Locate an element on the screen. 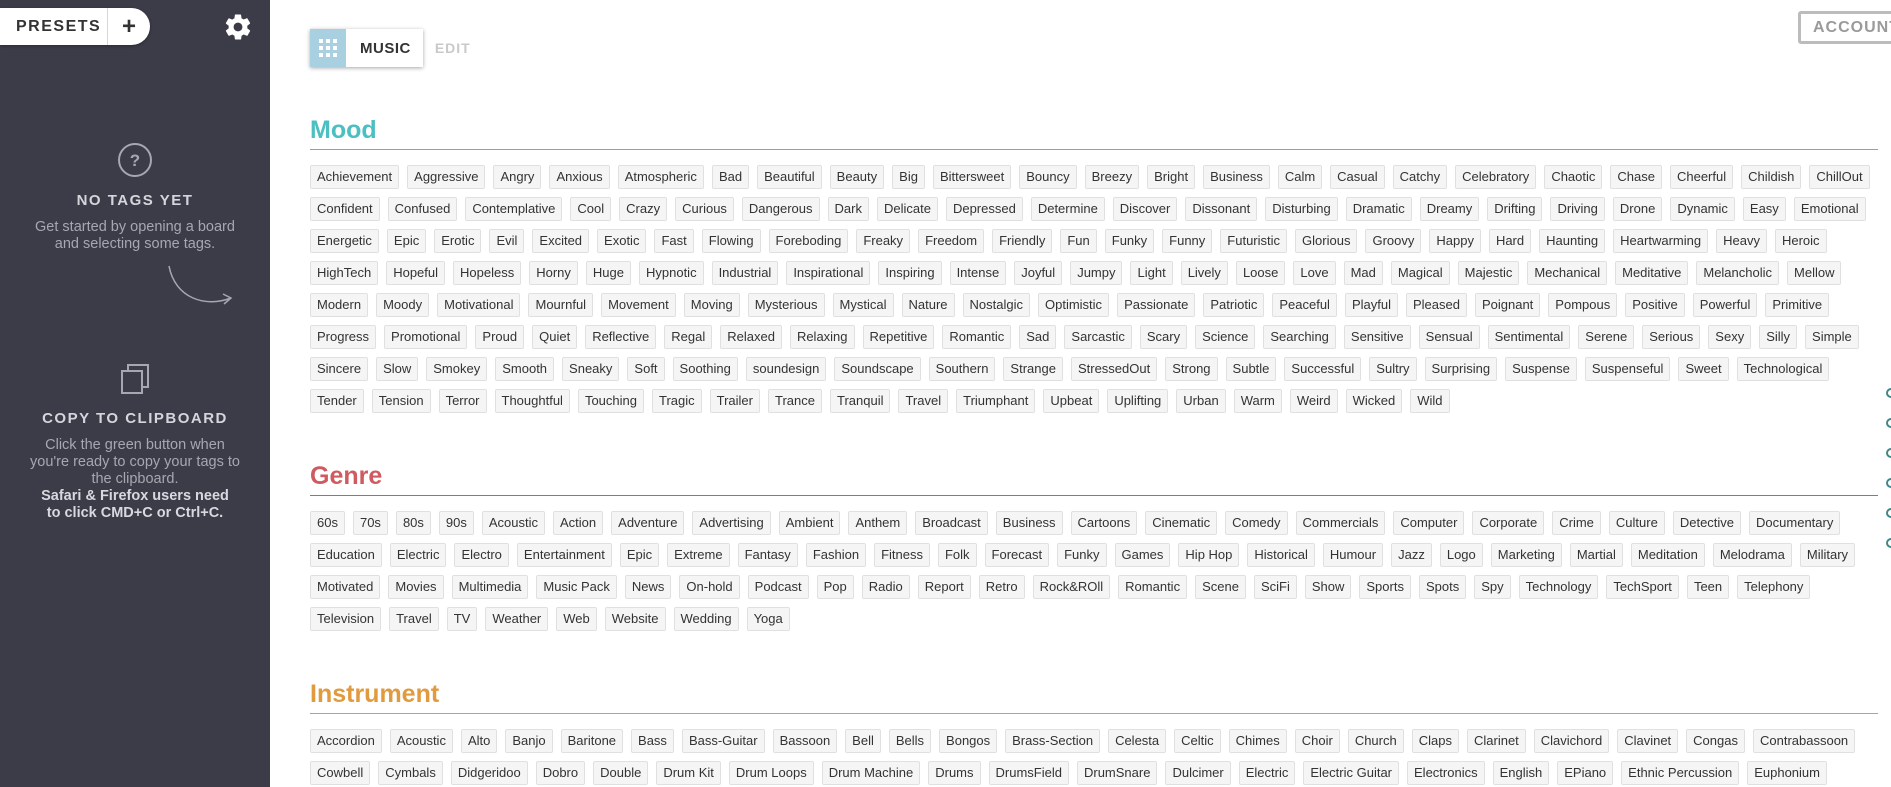  tag-chip: Silly is located at coordinates (1778, 337).